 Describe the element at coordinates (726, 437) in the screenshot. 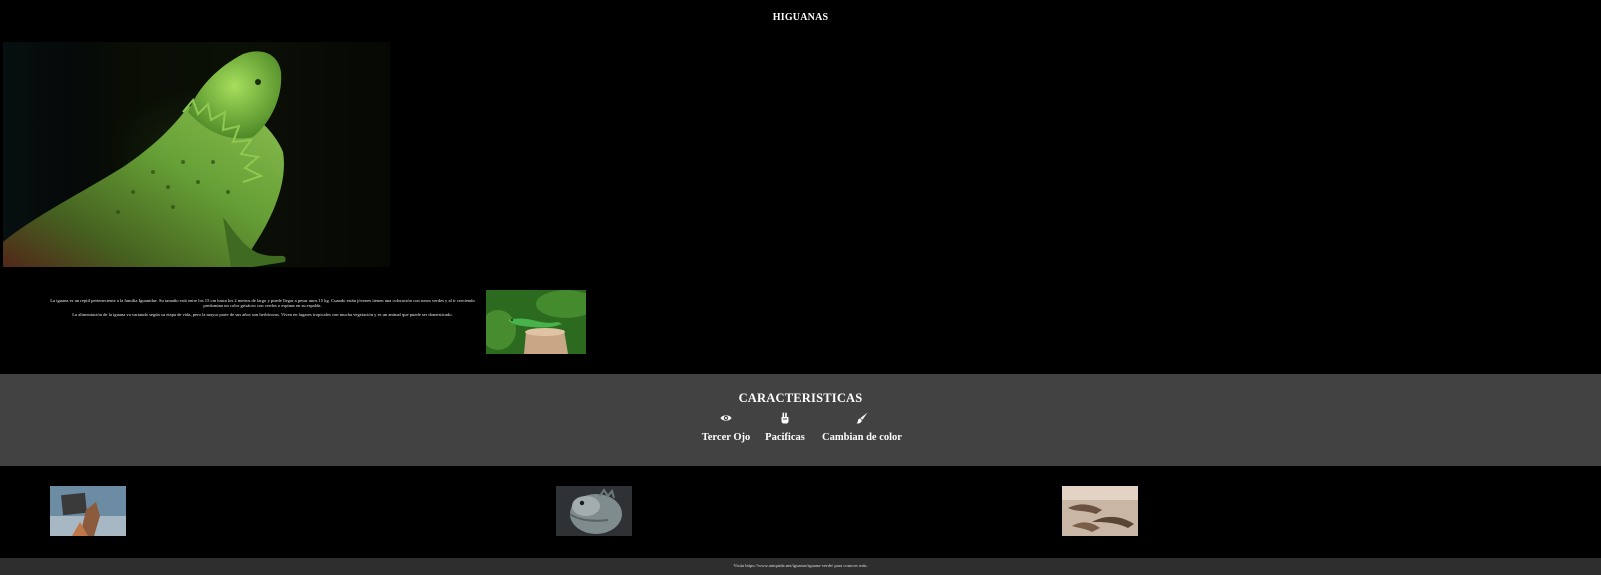

I see `feature-label: Tercer Ojo` at that location.